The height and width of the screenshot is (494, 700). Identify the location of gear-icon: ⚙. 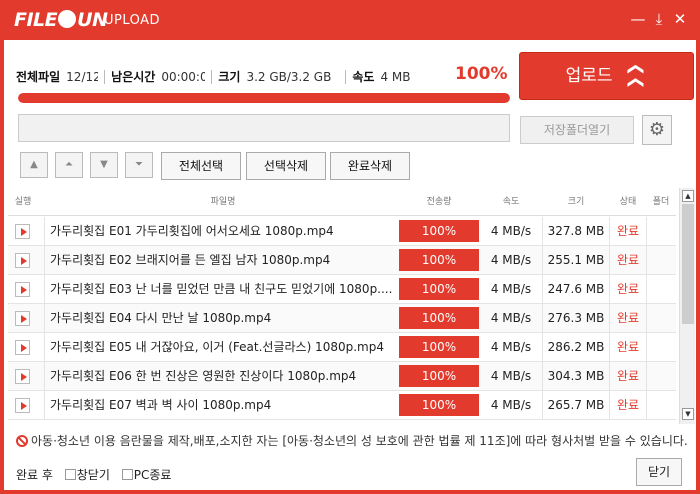
(657, 129).